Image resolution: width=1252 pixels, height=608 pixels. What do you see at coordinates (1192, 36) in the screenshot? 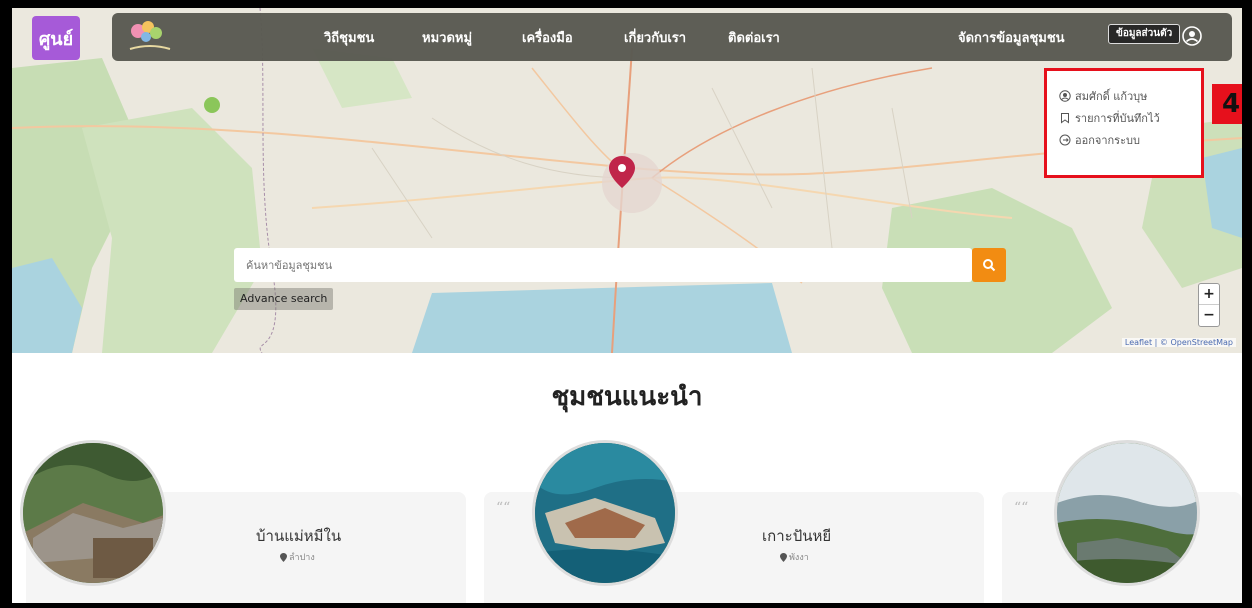
I see `user-avatar-icon` at bounding box center [1192, 36].